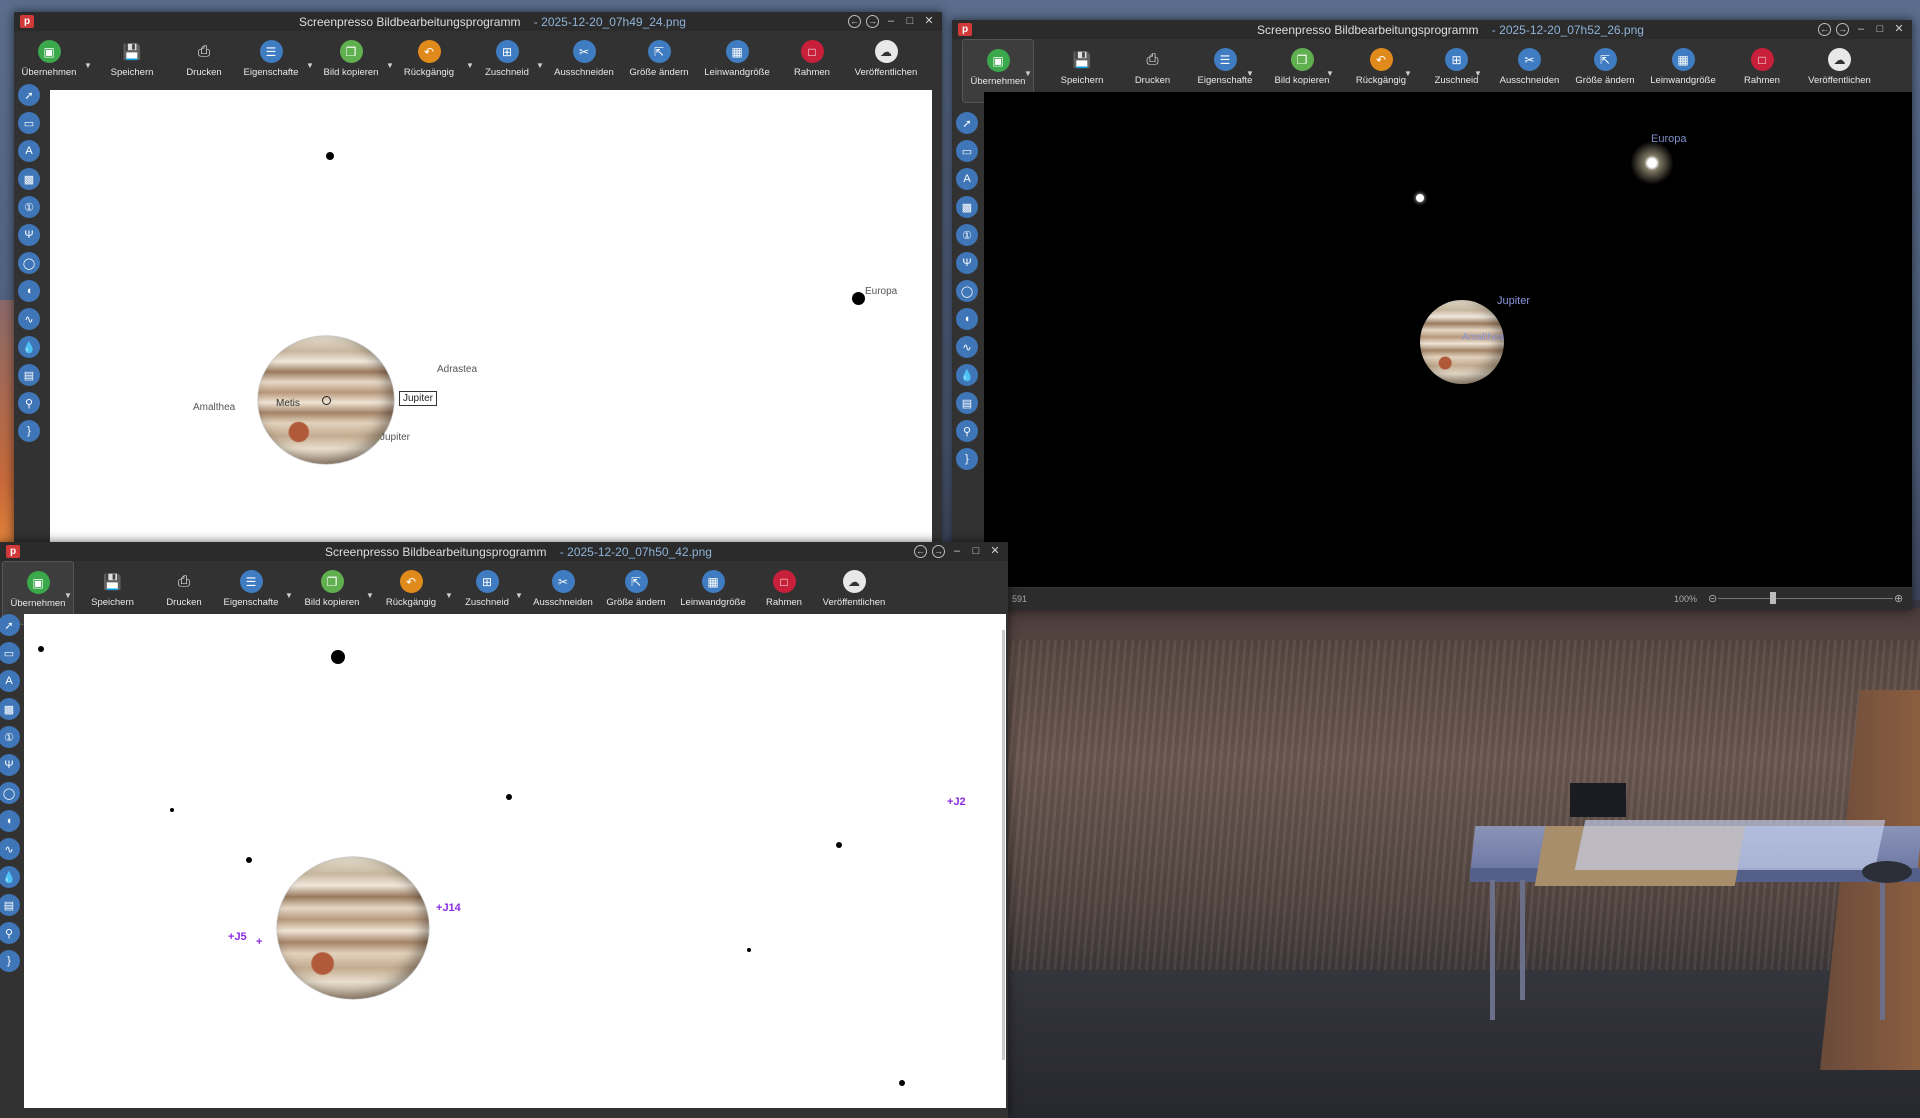 The width and height of the screenshot is (1920, 1118). What do you see at coordinates (1898, 598) in the screenshot?
I see `zoom-in-icon: ⊕` at bounding box center [1898, 598].